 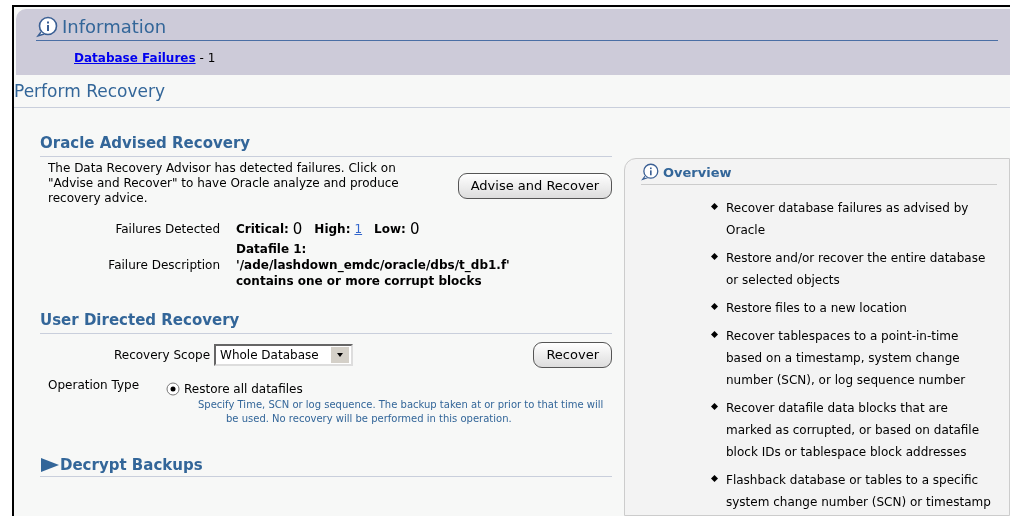 I want to click on section-title: Oracle Advised Recovery, so click(x=145, y=142).